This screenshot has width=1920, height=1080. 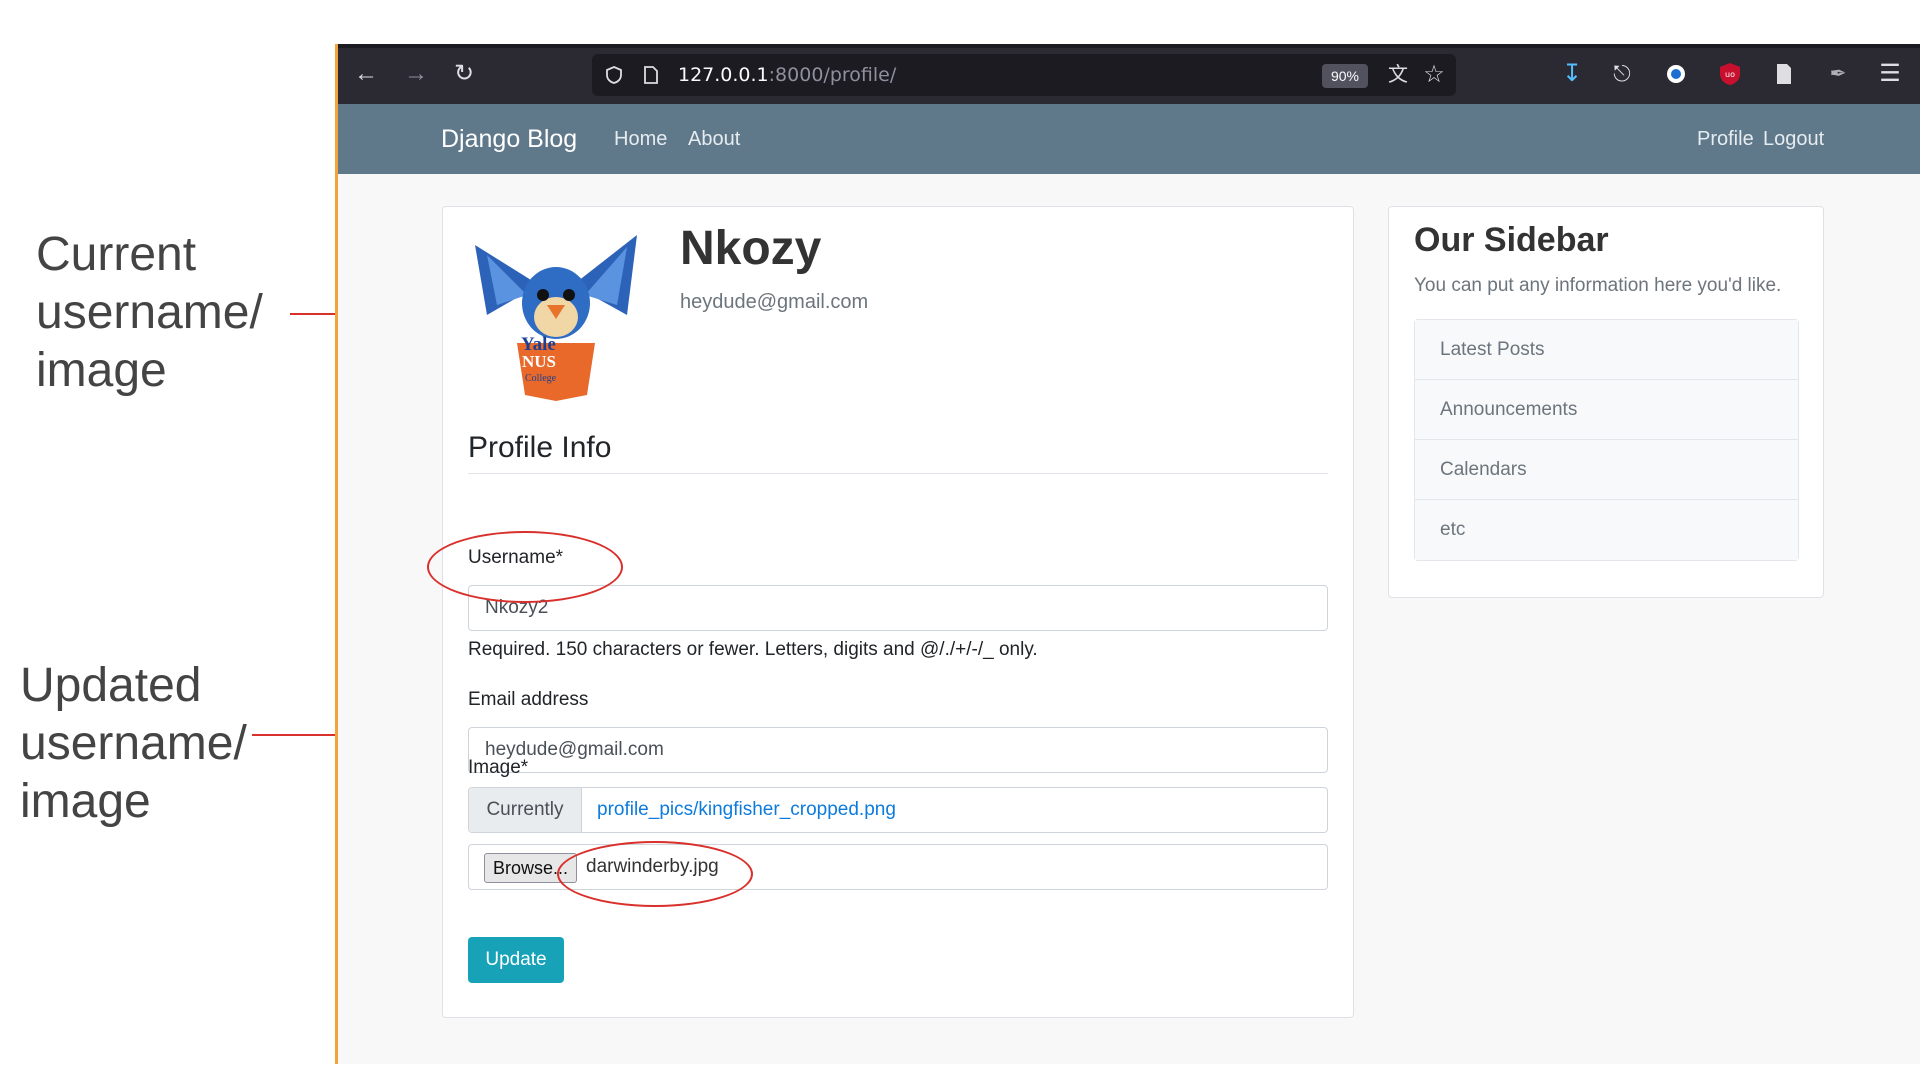 What do you see at coordinates (746, 810) in the screenshot?
I see `current-image-link: profile_pics/kingfisher_cropped.png` at bounding box center [746, 810].